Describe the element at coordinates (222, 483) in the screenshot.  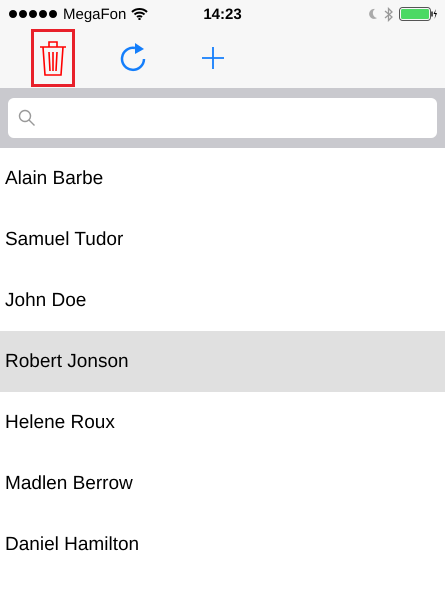
I see `list-item: Madlen Berrow` at that location.